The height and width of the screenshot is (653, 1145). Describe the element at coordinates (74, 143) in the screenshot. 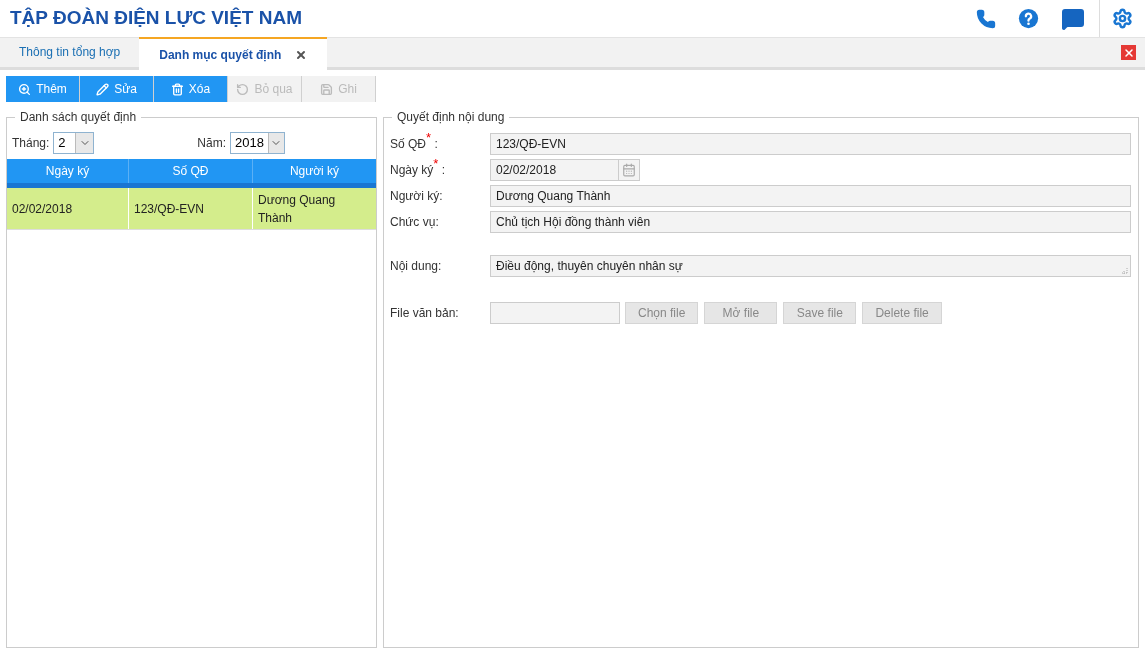

I see `month-select: 2` at that location.